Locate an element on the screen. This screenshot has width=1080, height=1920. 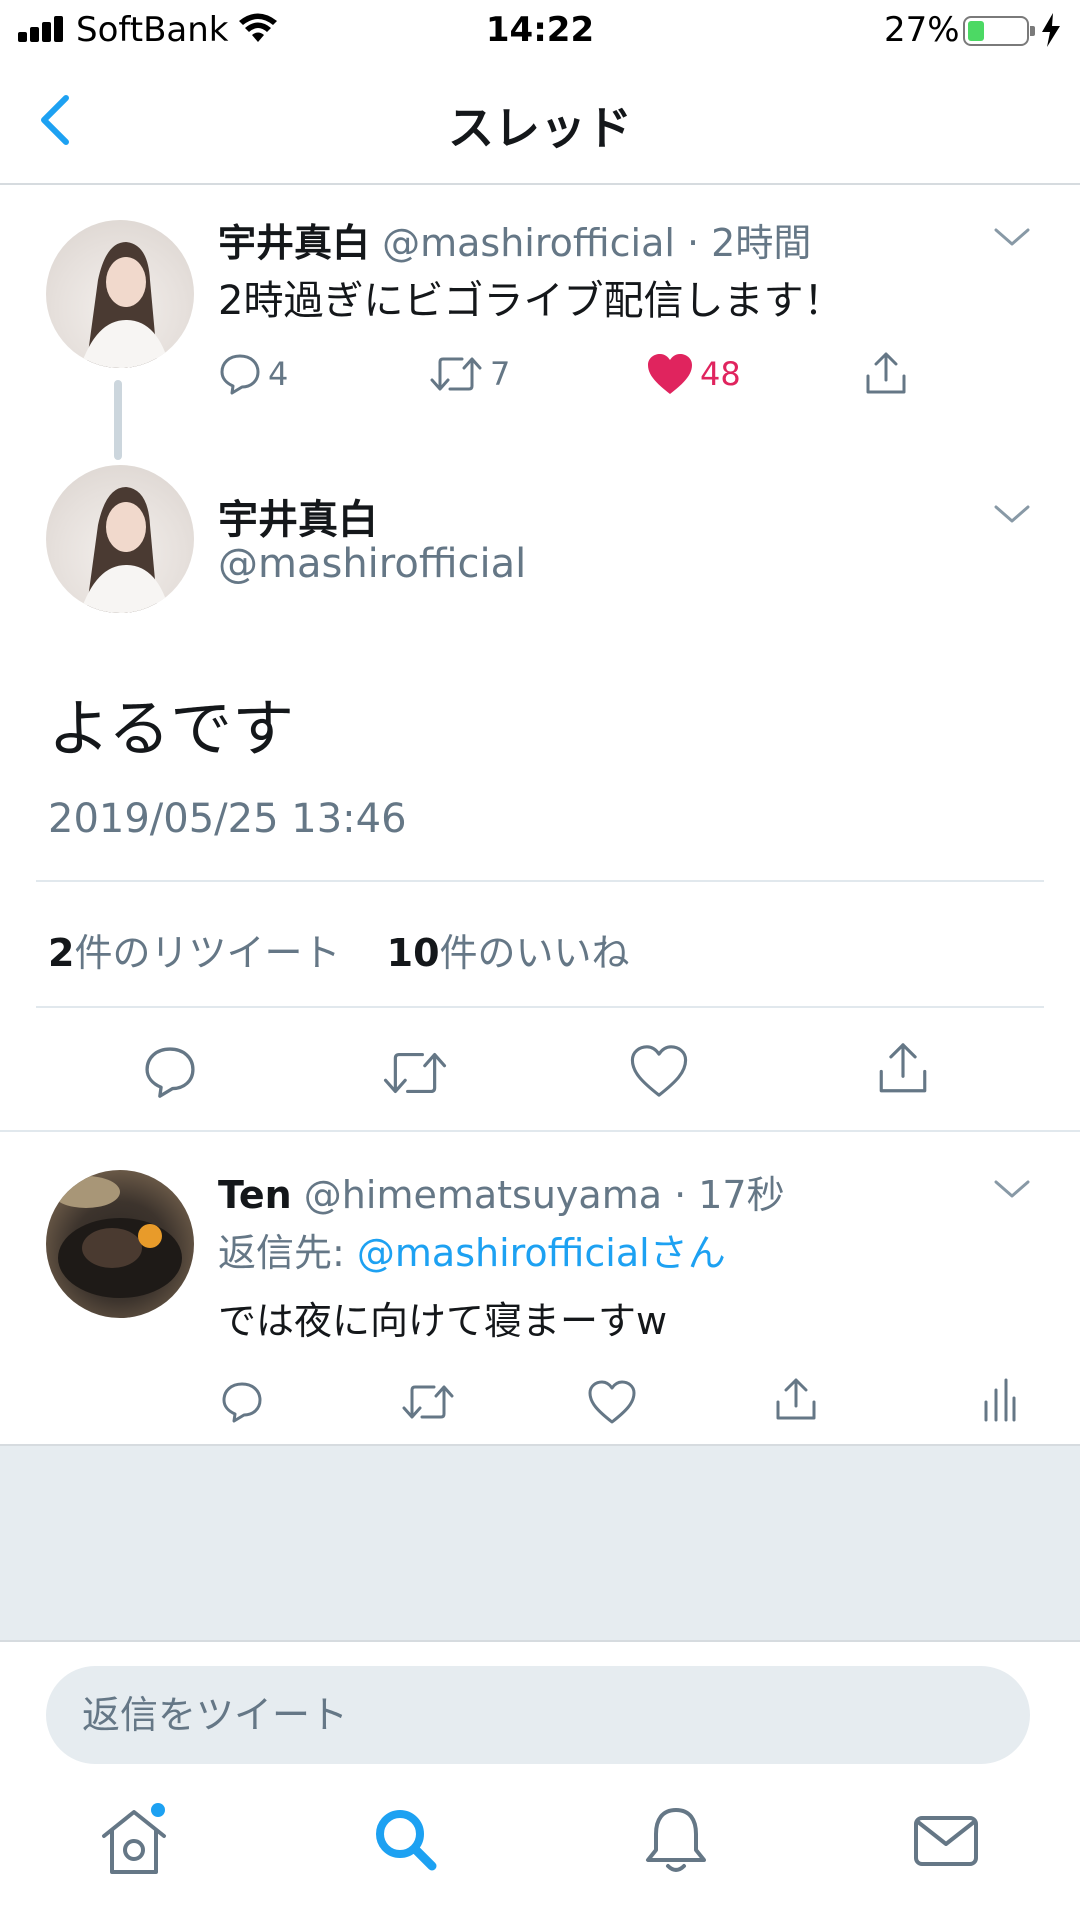
reply-to-line: 返信先: @mashirofficialさん is located at coordinates (472, 1249).